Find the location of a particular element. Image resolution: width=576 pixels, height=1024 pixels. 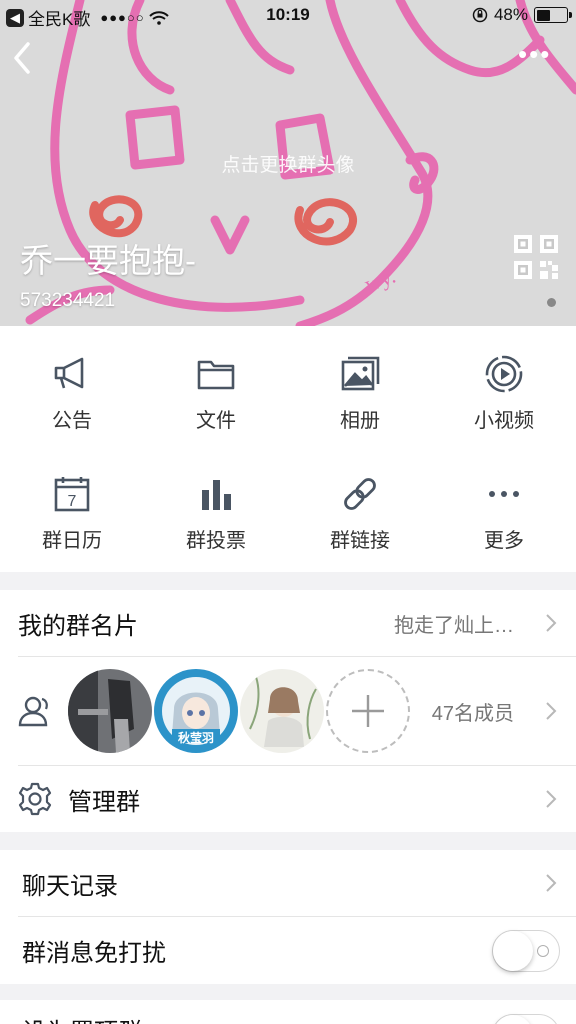

feature-label: 文件 is located at coordinates (216, 421).